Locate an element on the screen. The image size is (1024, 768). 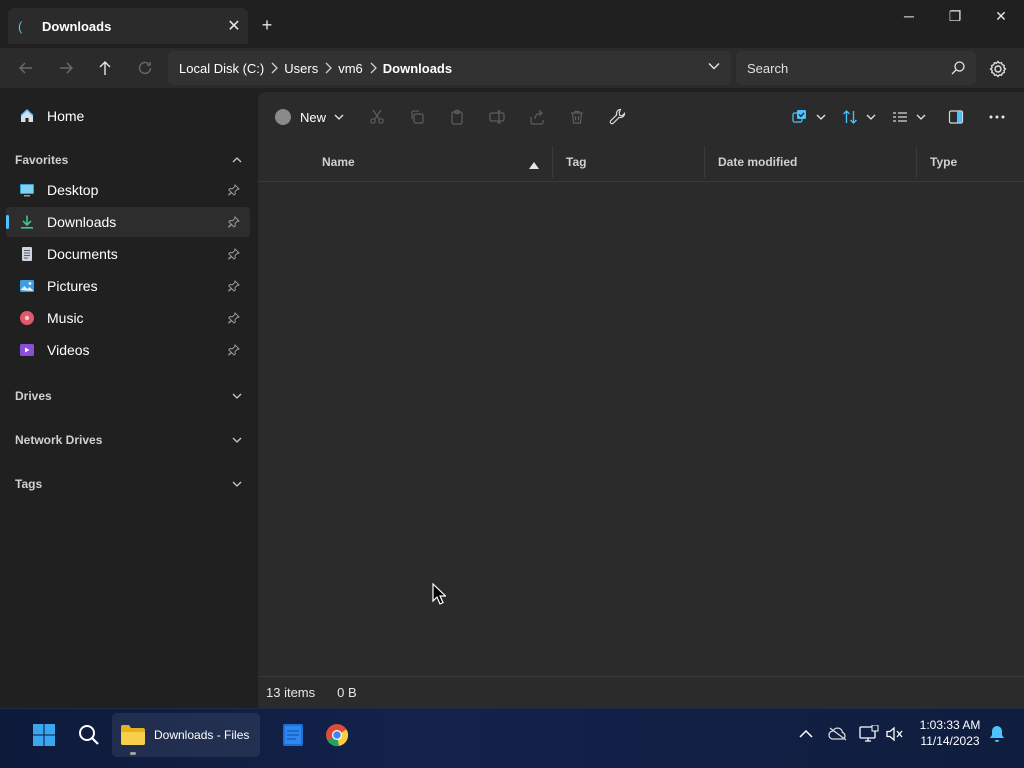
navigation-bar: Local Disk (C:) Users vm6 Downloads is located at coordinates (512, 68).